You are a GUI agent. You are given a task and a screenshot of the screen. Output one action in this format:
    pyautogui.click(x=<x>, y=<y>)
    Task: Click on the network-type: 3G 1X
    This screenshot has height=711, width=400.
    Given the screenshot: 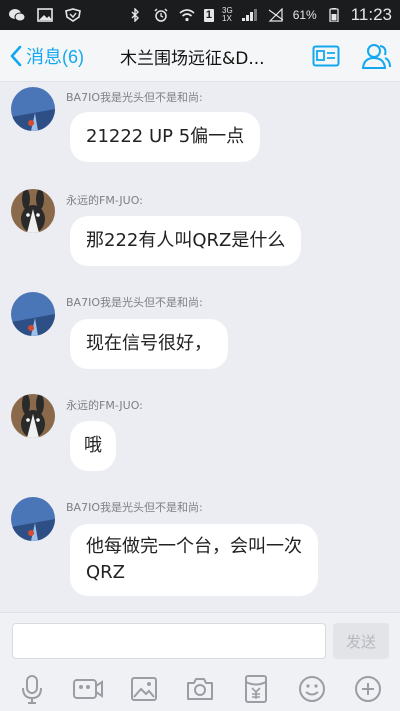 What is the action you would take?
    pyautogui.click(x=227, y=15)
    